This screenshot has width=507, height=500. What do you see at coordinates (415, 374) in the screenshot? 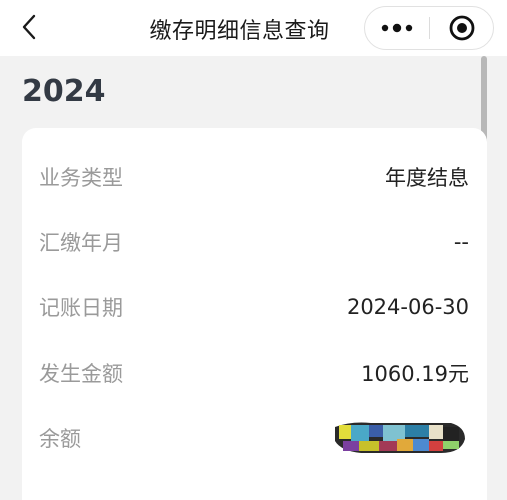
I see `amount-value: 1060.19元` at bounding box center [415, 374].